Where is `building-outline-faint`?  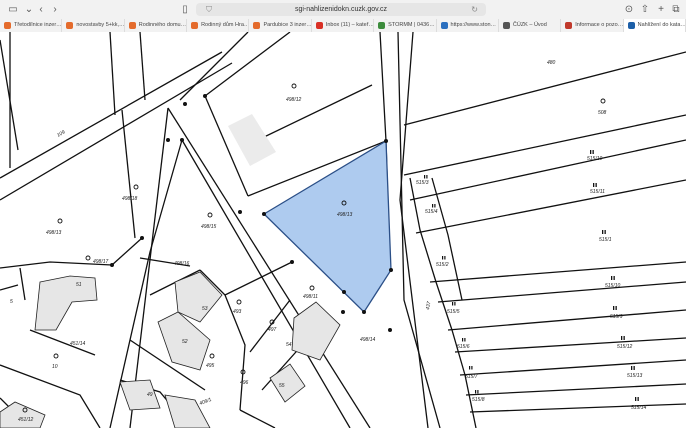
building-outline-faint is located at coordinates (252, 140).